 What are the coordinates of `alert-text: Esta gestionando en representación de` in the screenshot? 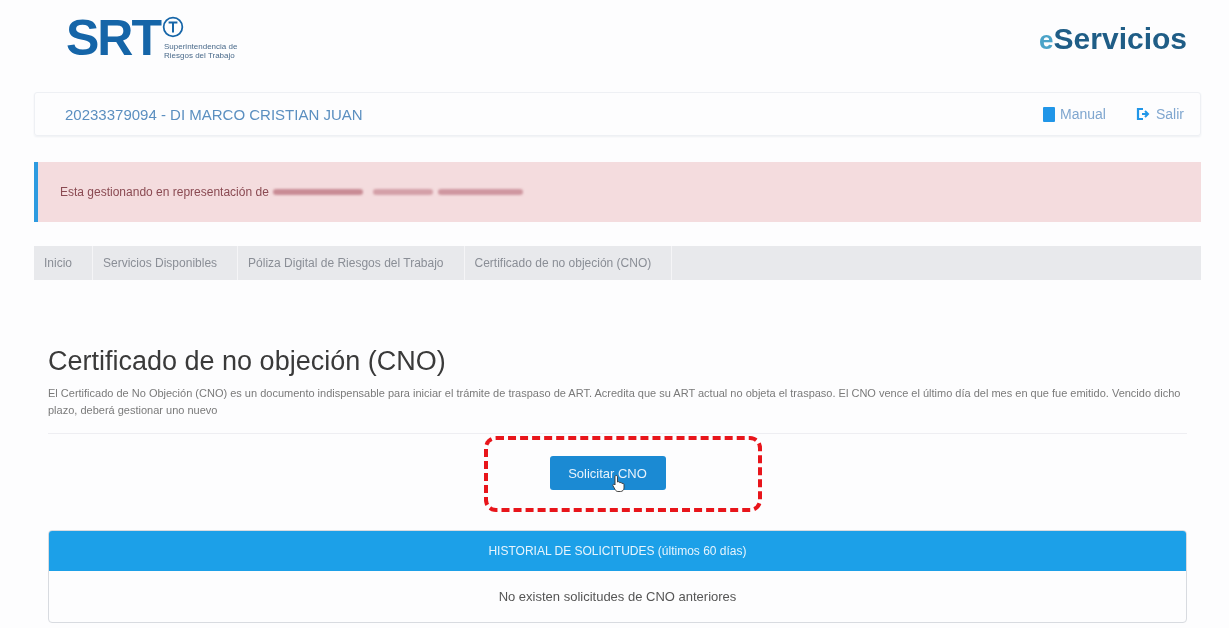 It's located at (164, 192).